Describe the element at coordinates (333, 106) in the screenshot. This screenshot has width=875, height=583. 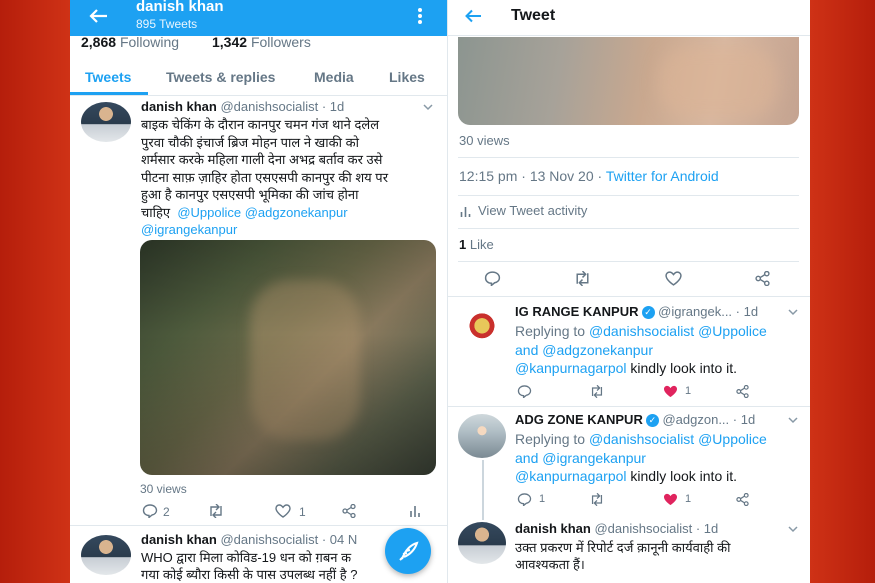
I see `tweet-time: · 1d` at that location.